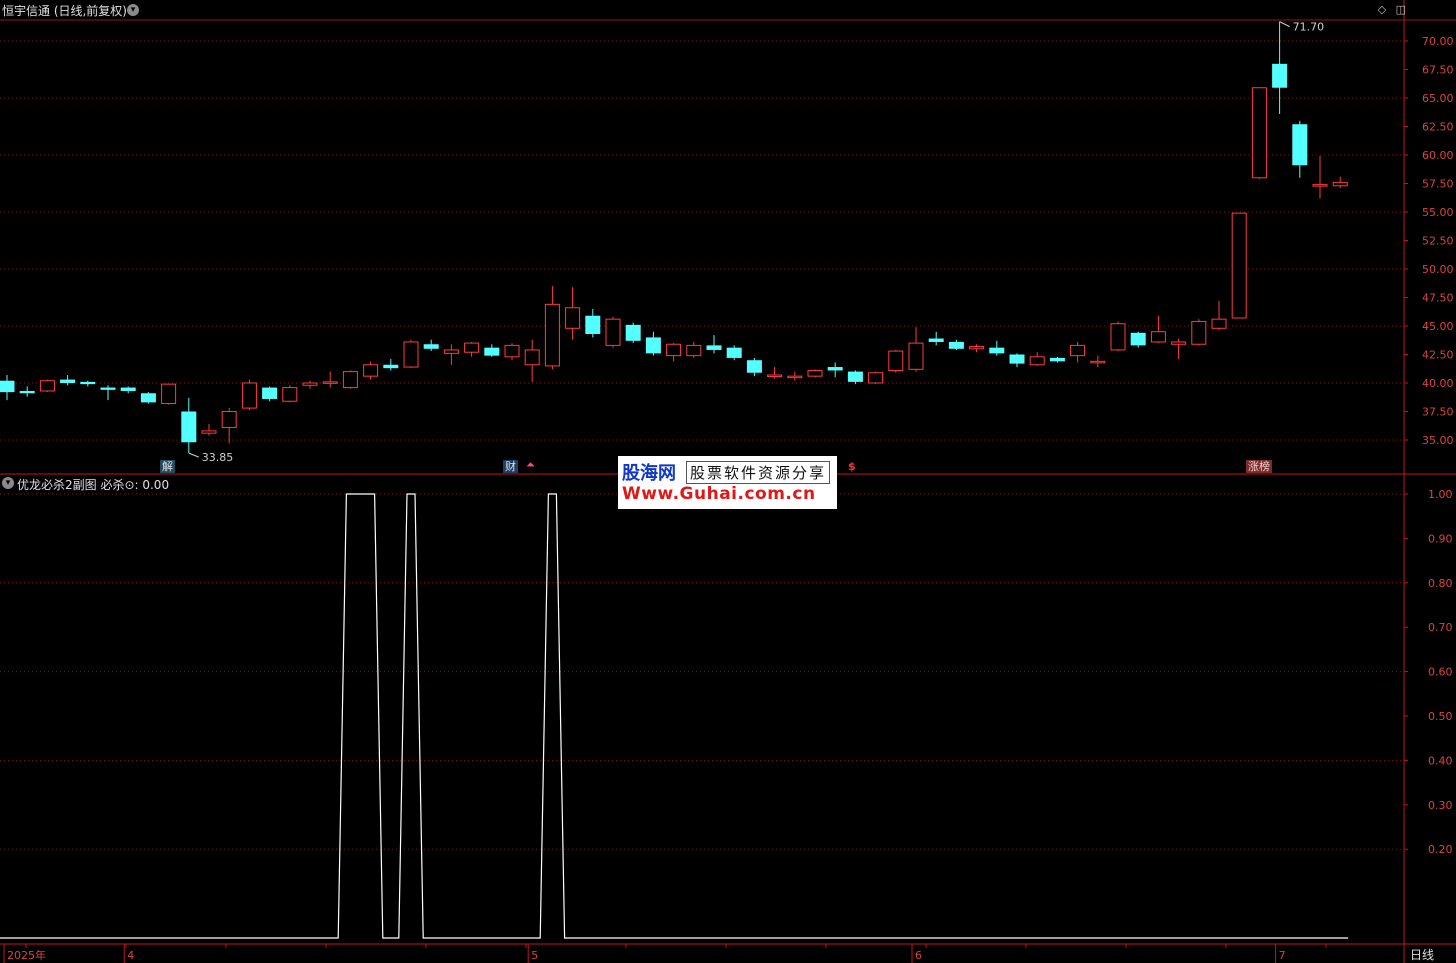 This screenshot has width=1456, height=963. I want to click on indicator-axis-label: 0.80, so click(1440, 583).